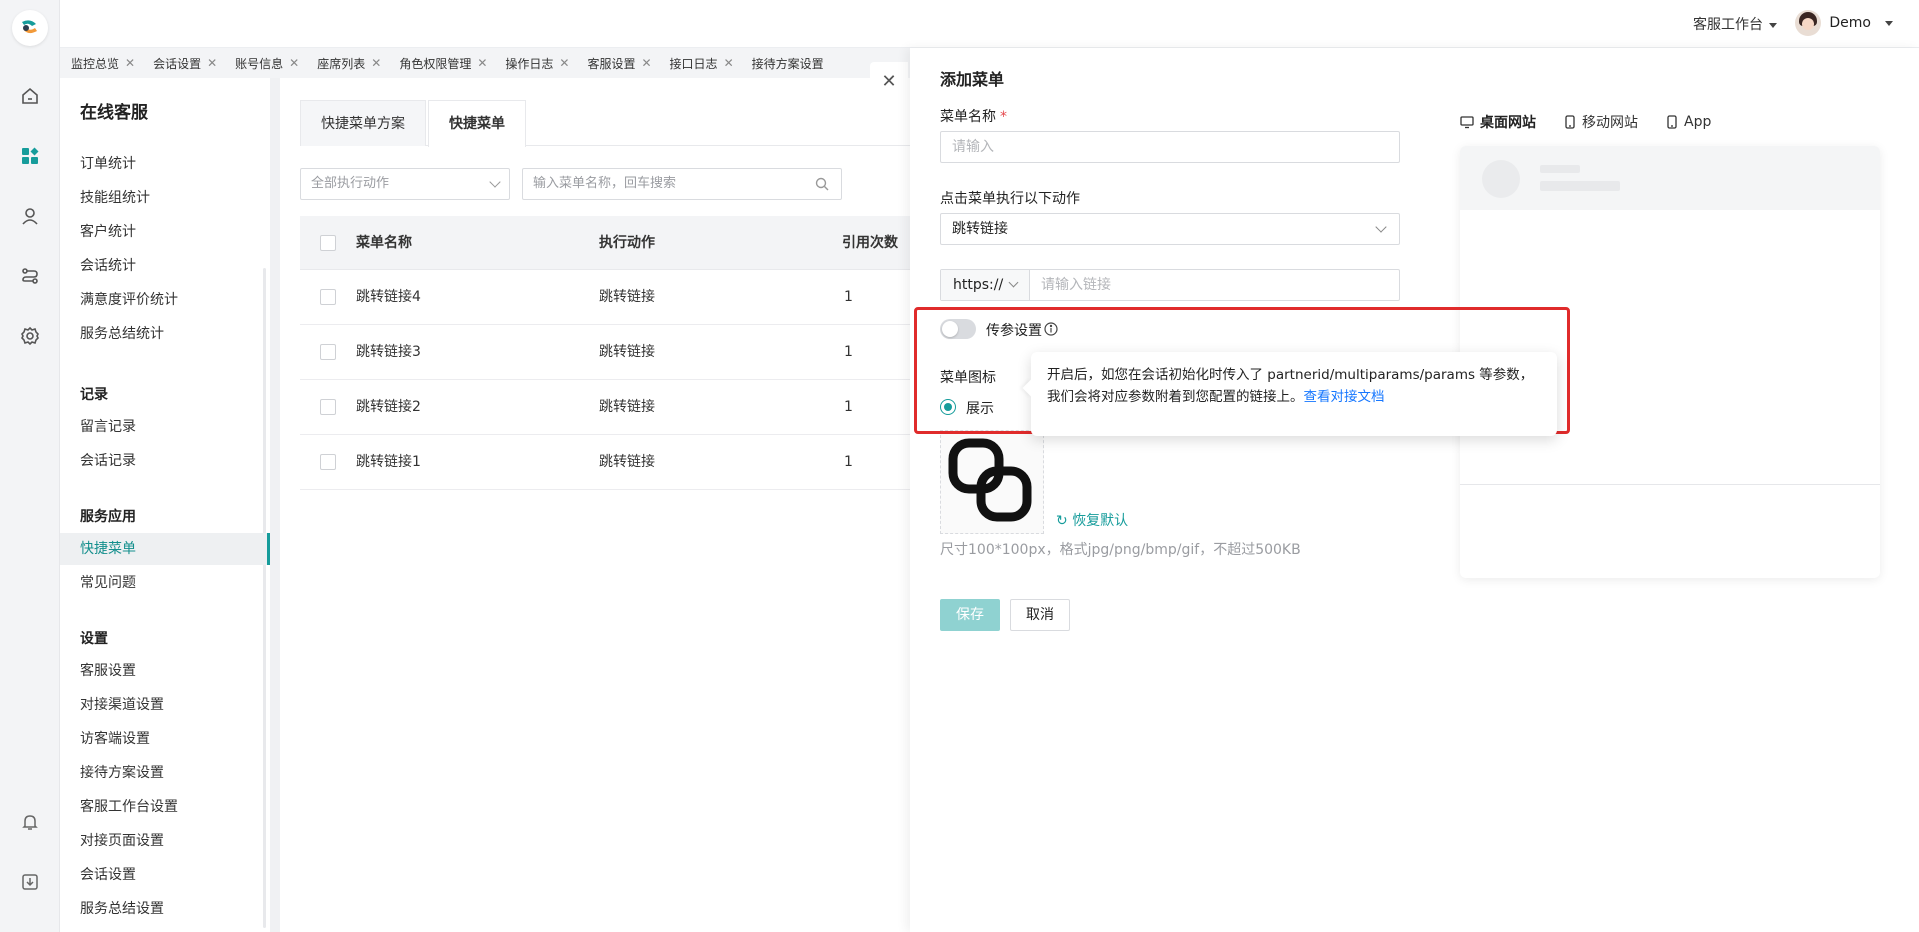  Describe the element at coordinates (1688, 122) in the screenshot. I see `tab-app: App` at that location.